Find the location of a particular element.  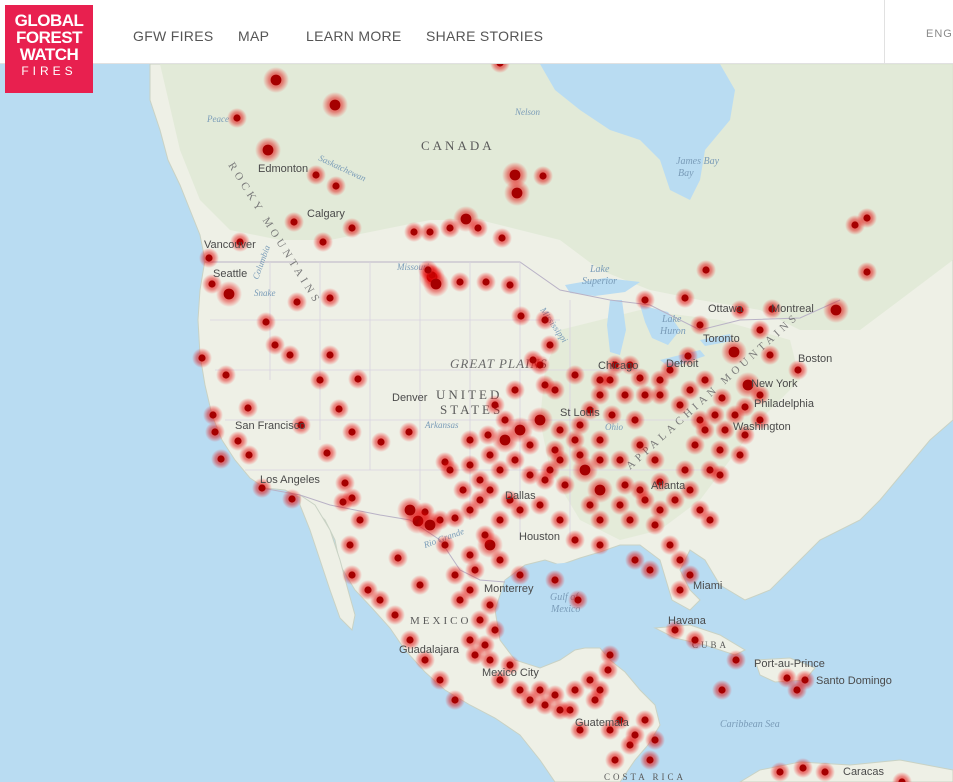

nav-gfw-fires: GFW FIRES is located at coordinates (173, 36).